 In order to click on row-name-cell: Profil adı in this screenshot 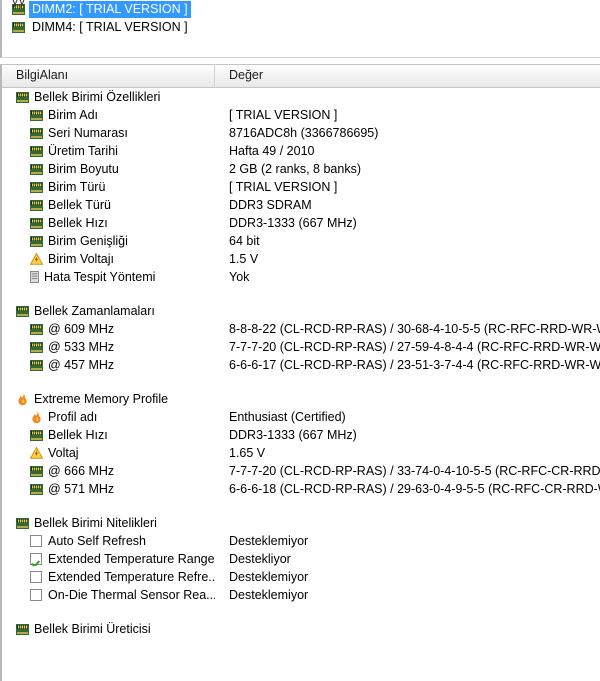, I will do `click(108, 417)`.